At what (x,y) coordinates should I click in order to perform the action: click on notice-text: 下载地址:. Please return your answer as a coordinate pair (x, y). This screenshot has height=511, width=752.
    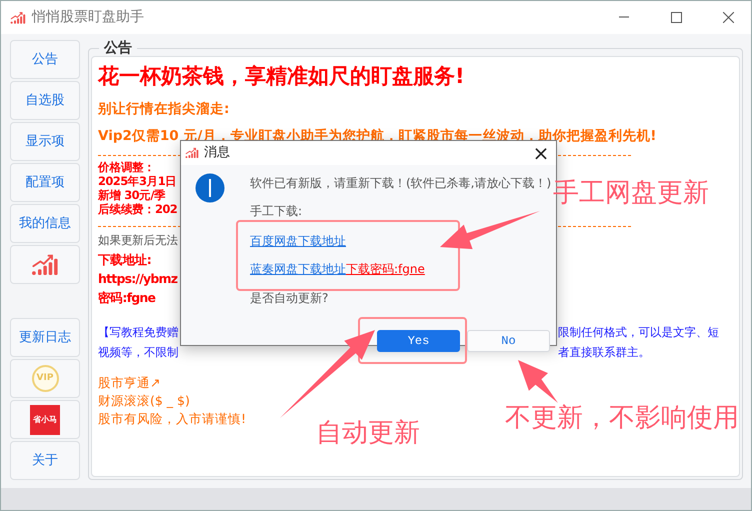
    Looking at the image, I should click on (124, 260).